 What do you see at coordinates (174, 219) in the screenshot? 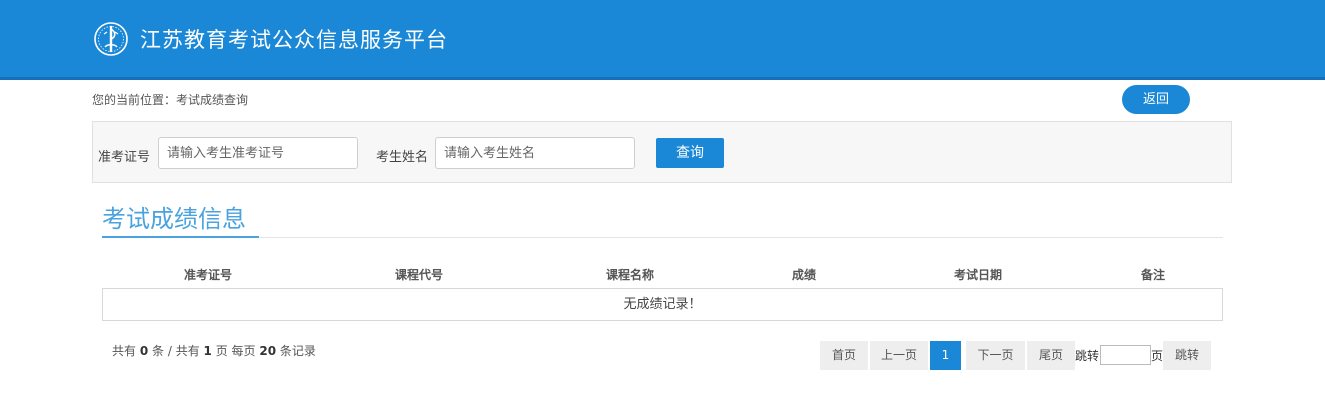
I see `section-title: 考试成绩信息` at bounding box center [174, 219].